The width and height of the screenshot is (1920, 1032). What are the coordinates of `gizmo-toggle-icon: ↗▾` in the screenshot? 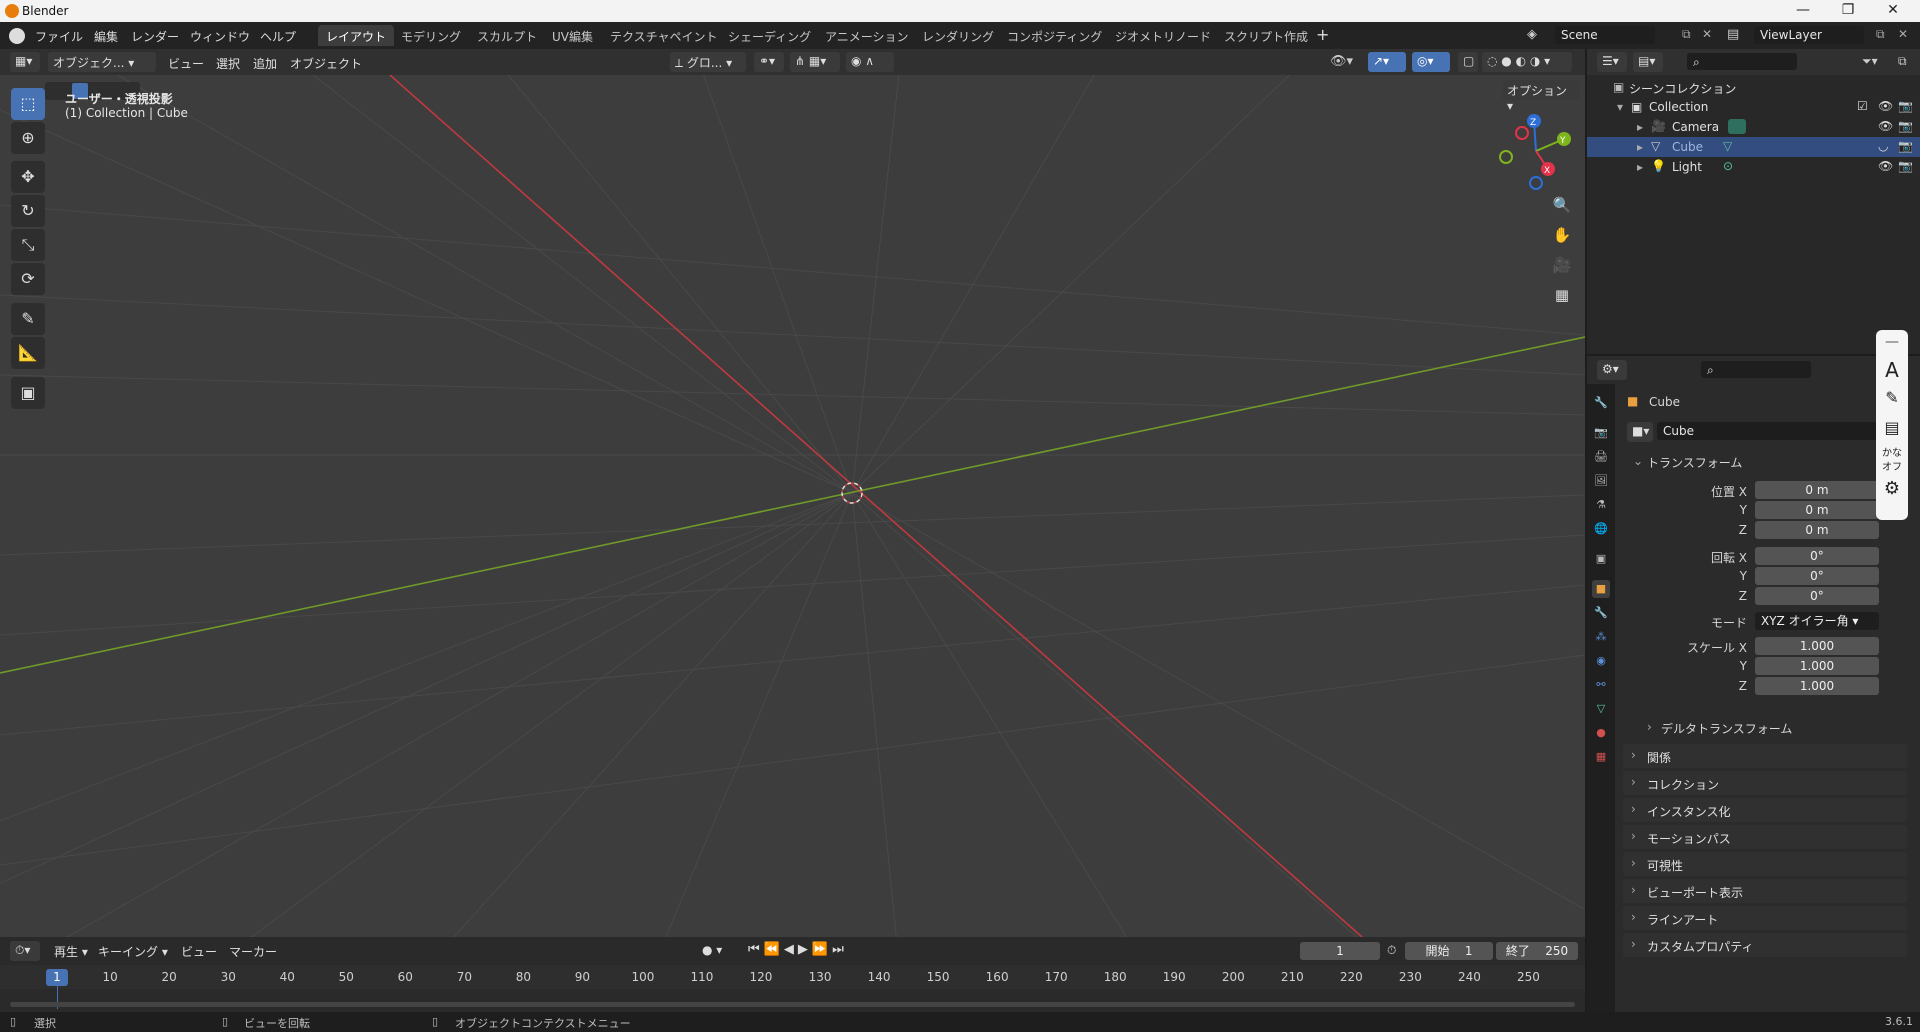 It's located at (1387, 62).